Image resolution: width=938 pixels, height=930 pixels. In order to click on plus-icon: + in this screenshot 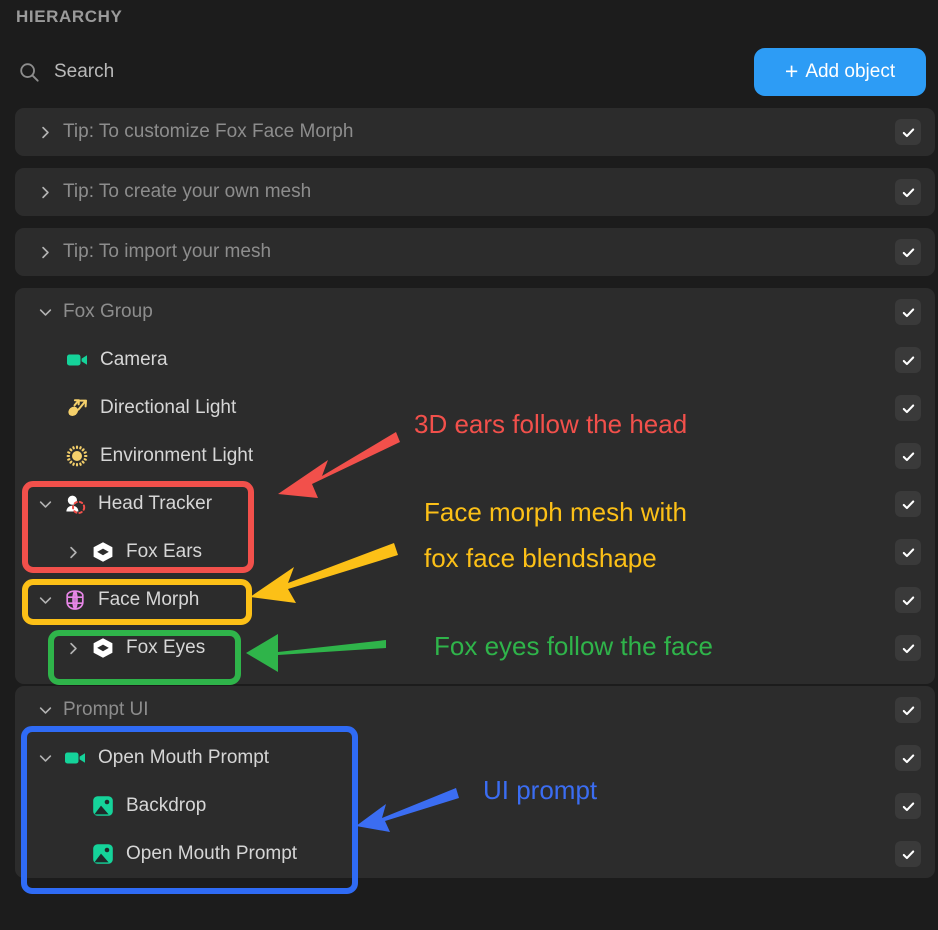, I will do `click(791, 70)`.